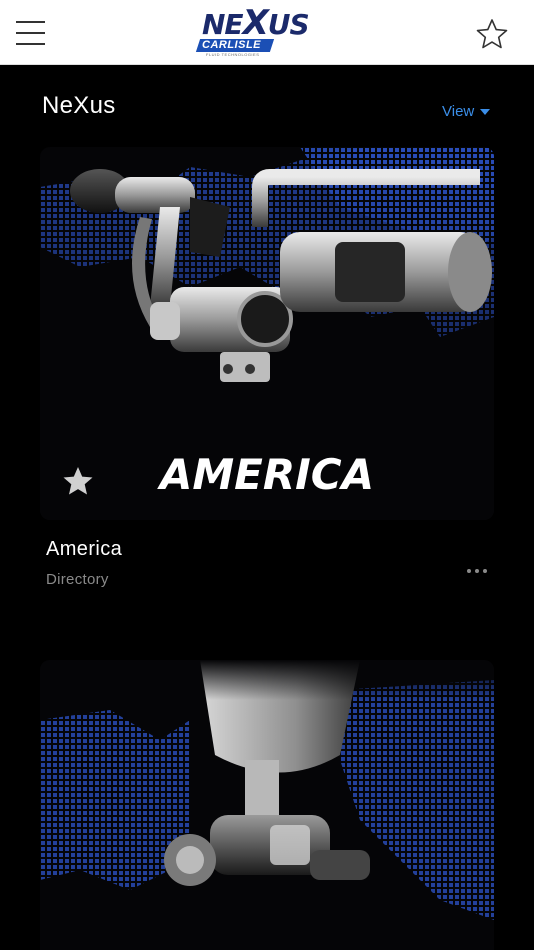  Describe the element at coordinates (458, 111) in the screenshot. I see `view-label: View` at that location.